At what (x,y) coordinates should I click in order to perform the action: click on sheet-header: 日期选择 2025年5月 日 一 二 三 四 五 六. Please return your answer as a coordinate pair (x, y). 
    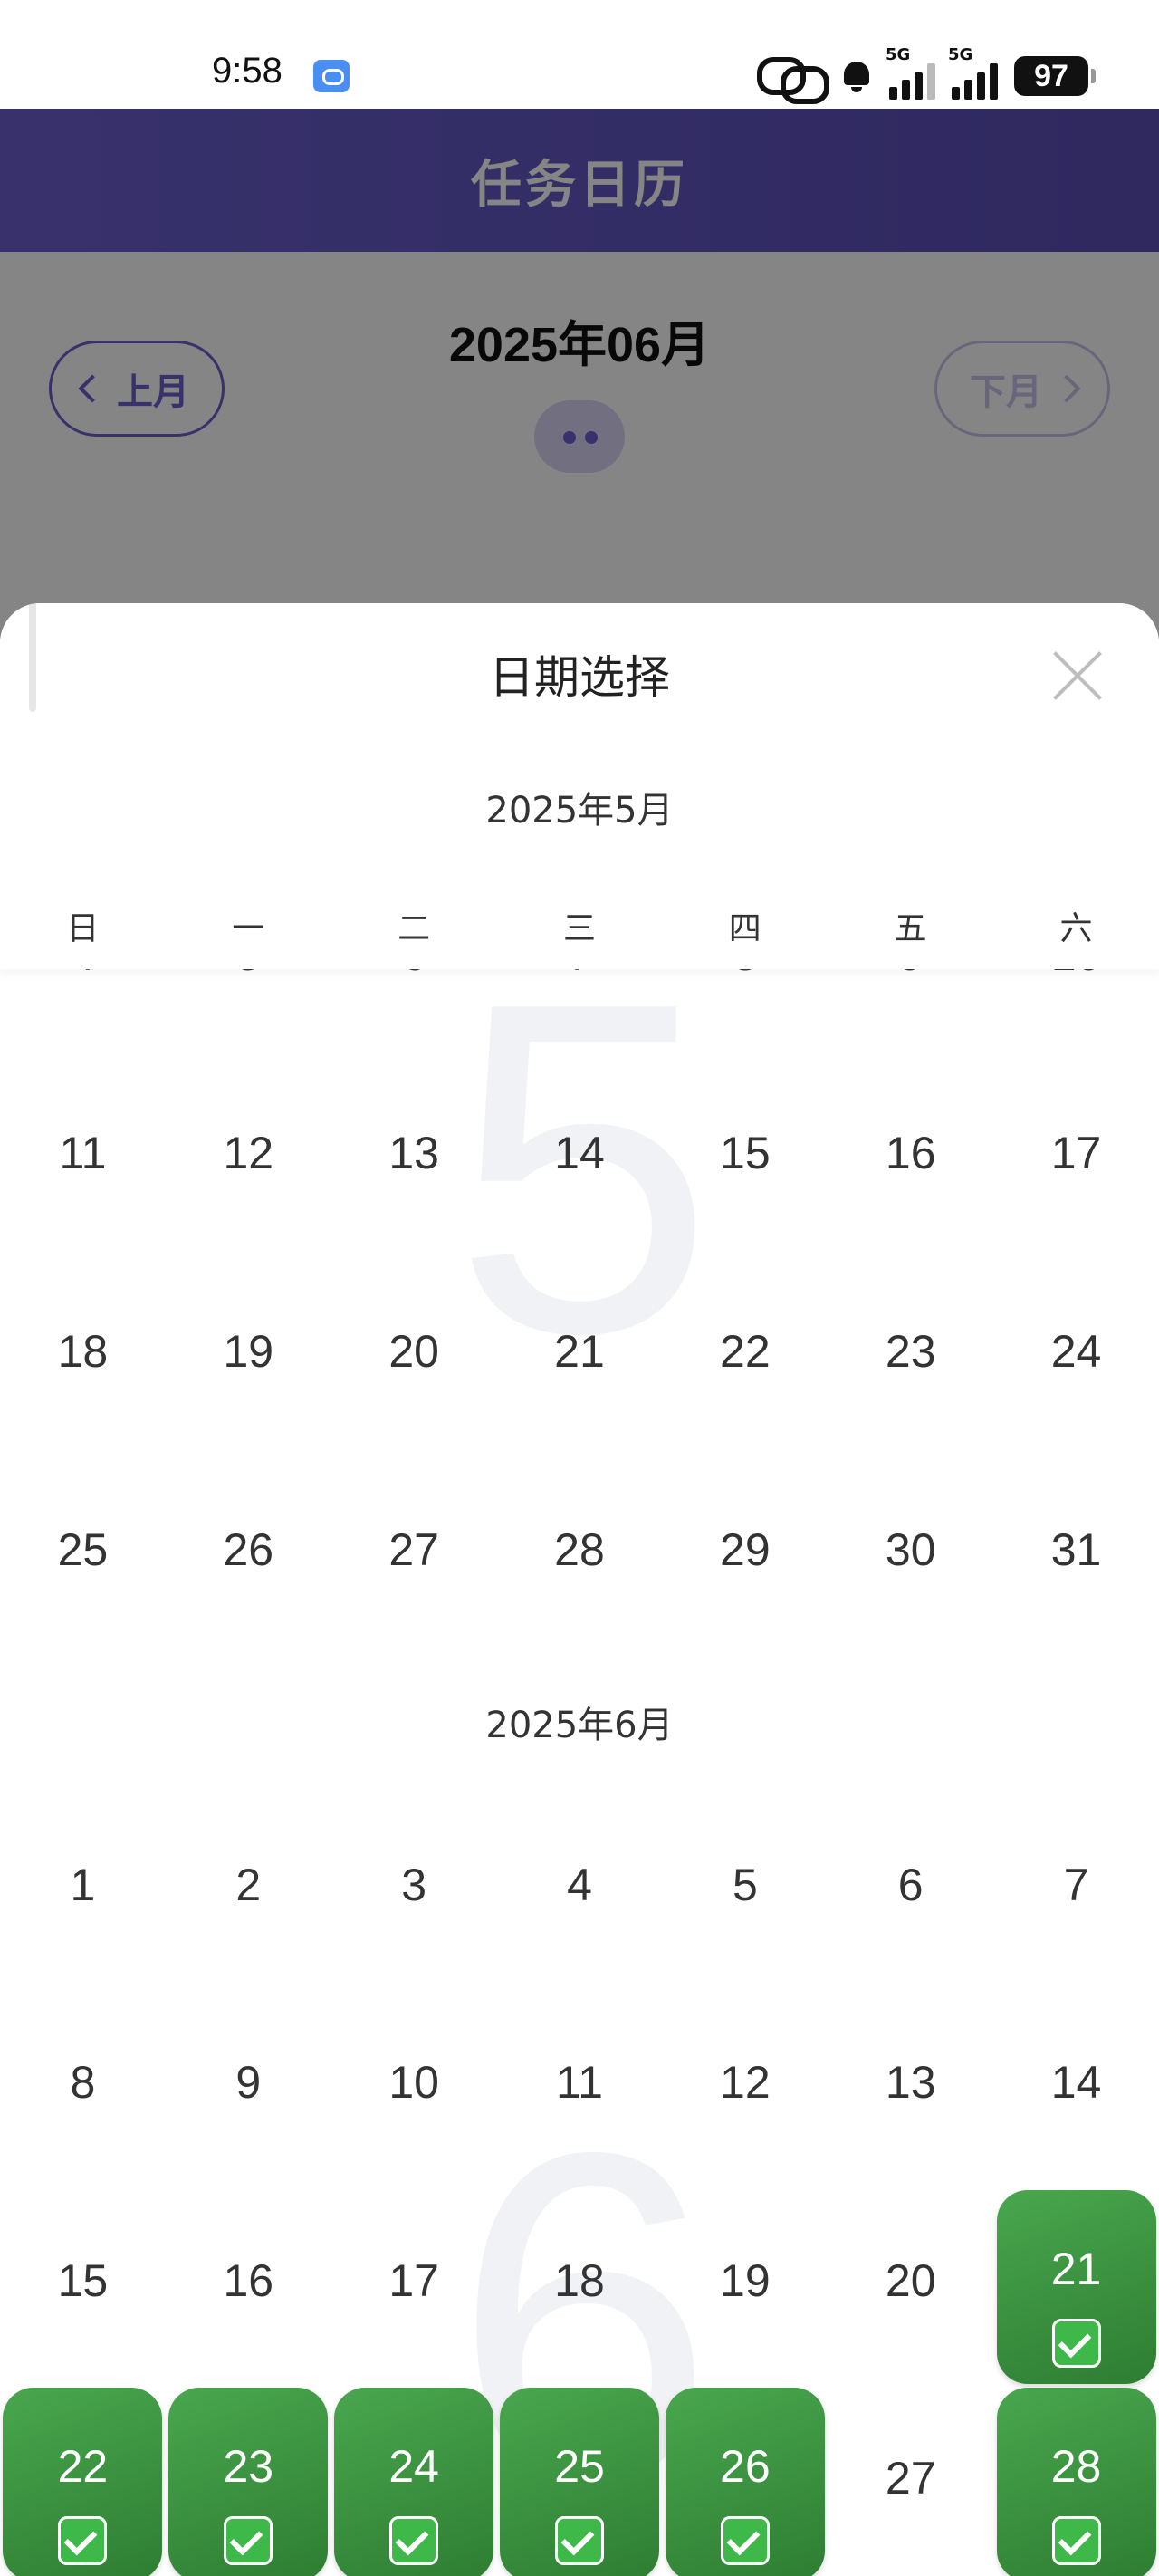
    Looking at the image, I should click on (579, 786).